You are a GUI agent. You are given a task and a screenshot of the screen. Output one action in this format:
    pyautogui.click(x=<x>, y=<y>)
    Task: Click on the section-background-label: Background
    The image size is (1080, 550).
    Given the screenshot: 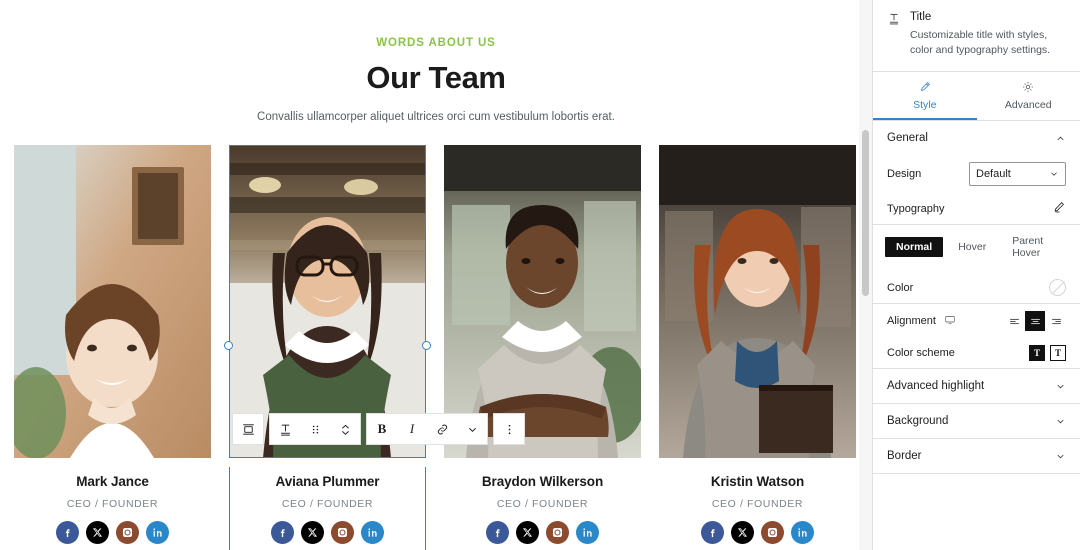 What is the action you would take?
    pyautogui.click(x=918, y=421)
    